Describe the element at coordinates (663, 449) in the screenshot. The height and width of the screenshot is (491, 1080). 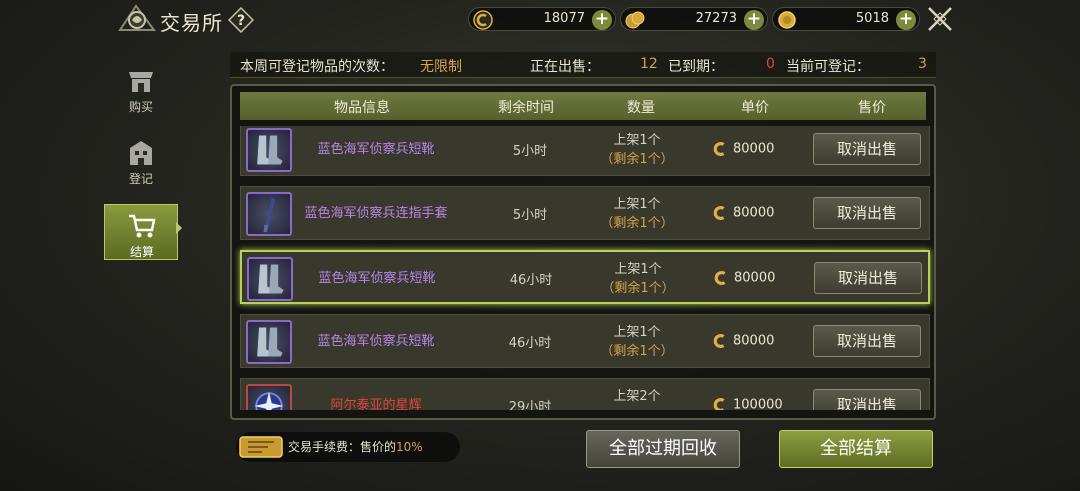
I see `recycle-expired-button: 全部过期回收` at that location.